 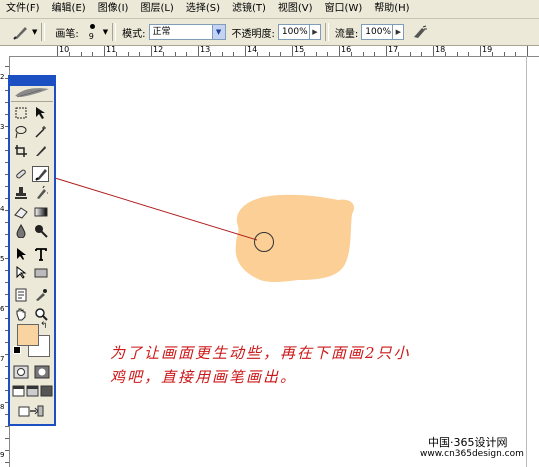 I want to click on marquee-tool-icon, so click(x=20, y=113).